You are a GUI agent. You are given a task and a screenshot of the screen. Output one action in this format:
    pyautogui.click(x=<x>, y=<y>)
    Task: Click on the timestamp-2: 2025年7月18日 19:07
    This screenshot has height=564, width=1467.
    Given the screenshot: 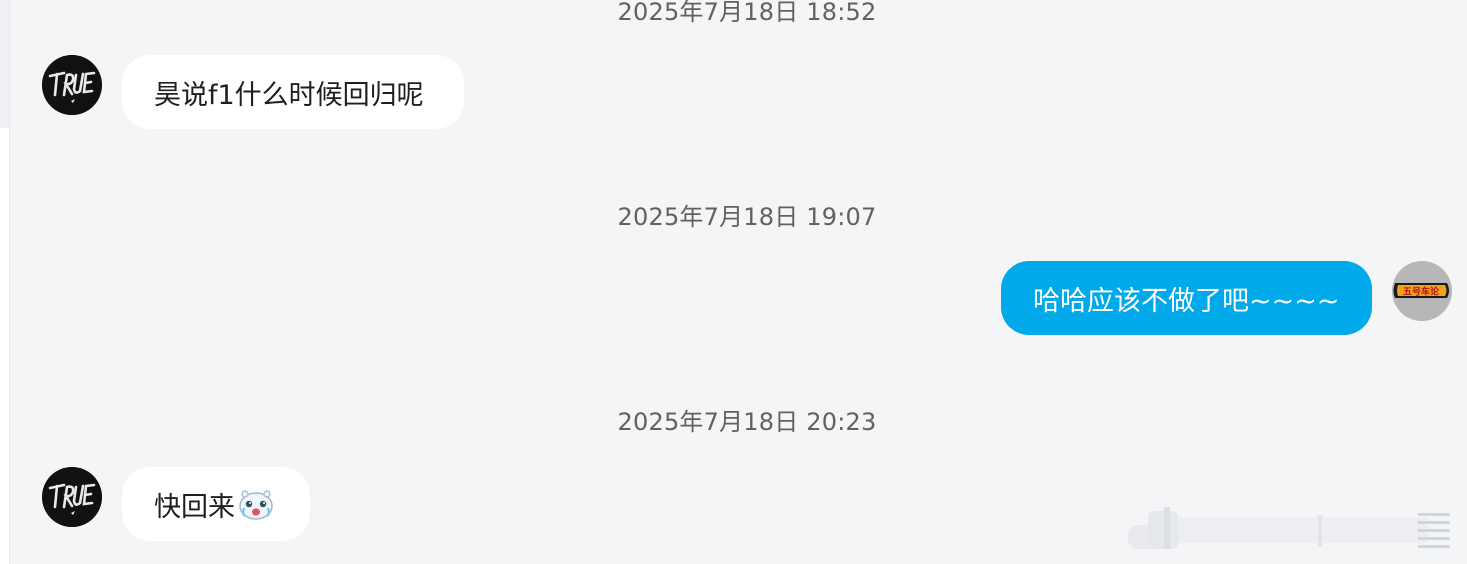 What is the action you would take?
    pyautogui.click(x=747, y=217)
    